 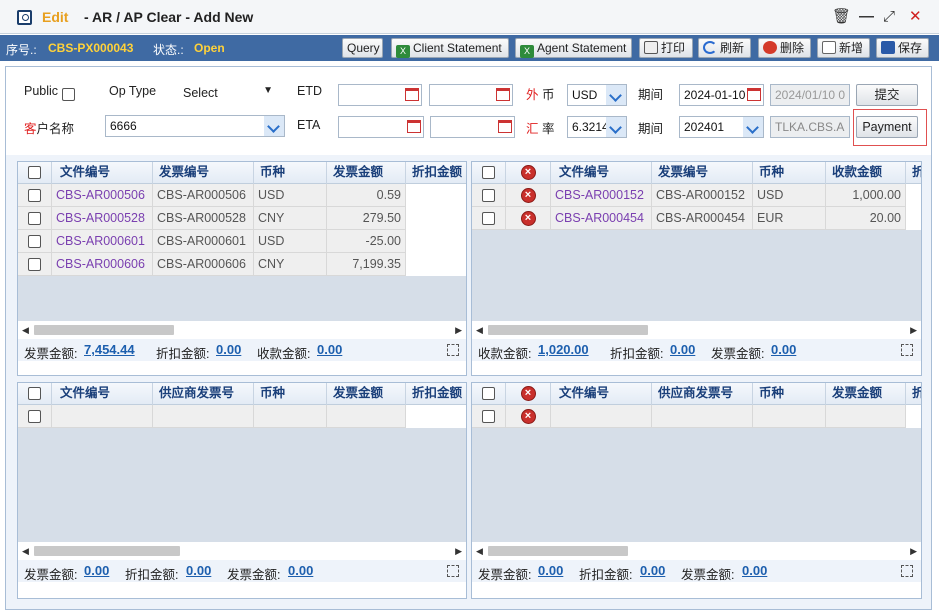 I want to click on footer-invoice-total: 7,454.44, so click(x=109, y=349).